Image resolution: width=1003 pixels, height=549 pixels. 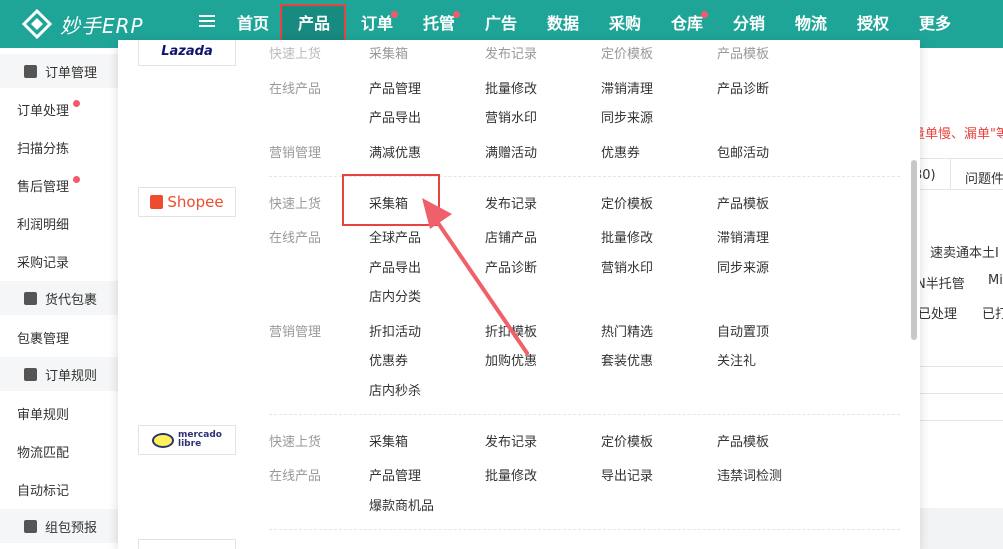 What do you see at coordinates (43, 261) in the screenshot?
I see `sidebar-item-purchase-records: 采购记录` at bounding box center [43, 261].